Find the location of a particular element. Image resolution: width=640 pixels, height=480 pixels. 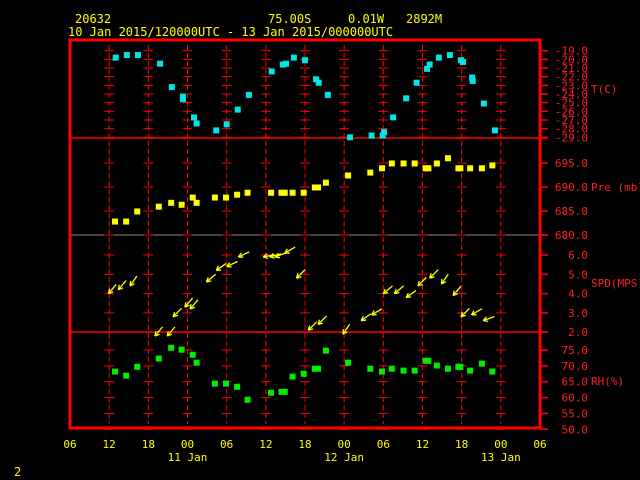

y-tick-label: 2.0 is located at coordinates (578, 332).